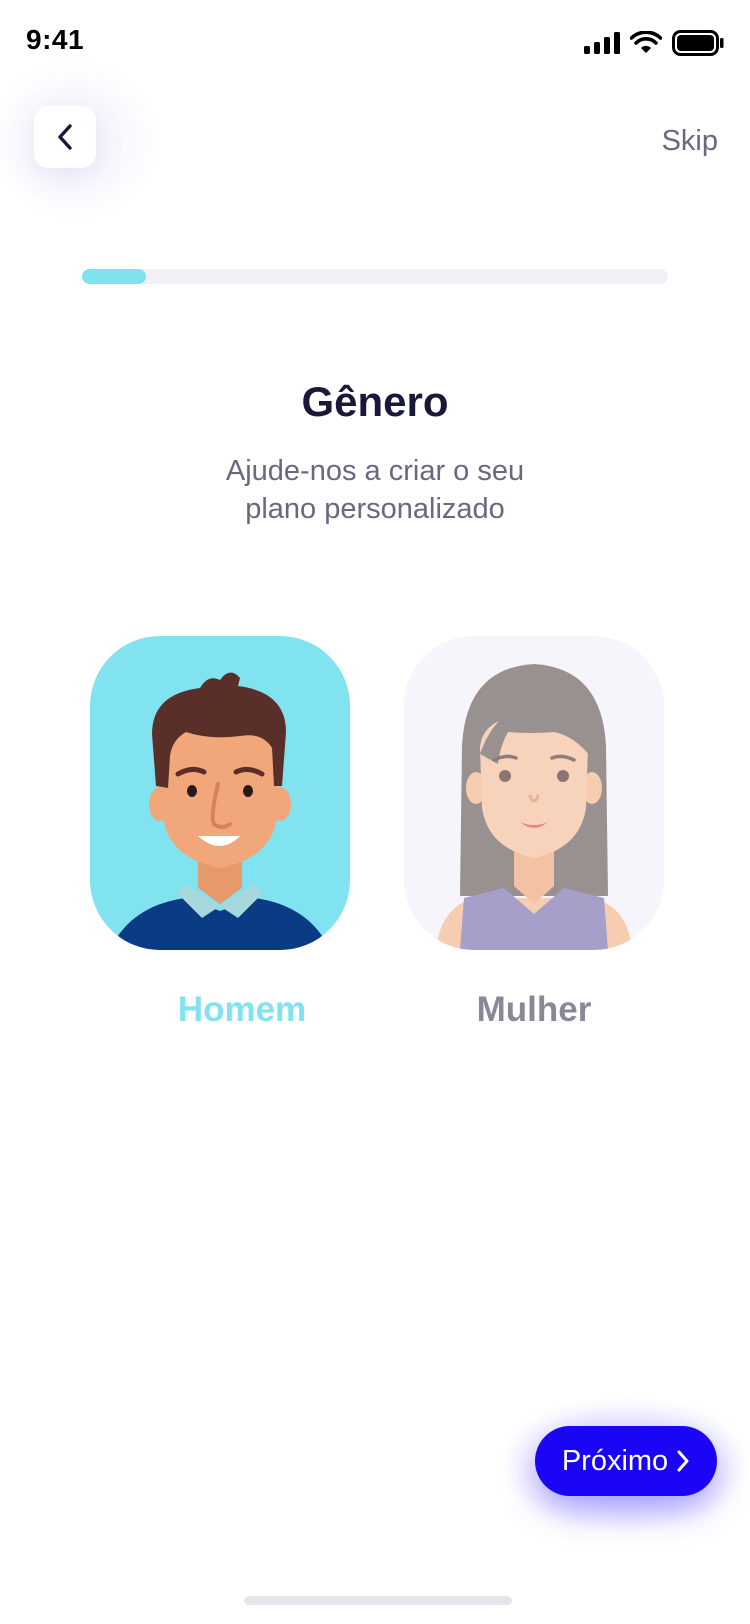 Image resolution: width=750 pixels, height=1624 pixels. I want to click on progress-fill, so click(114, 276).